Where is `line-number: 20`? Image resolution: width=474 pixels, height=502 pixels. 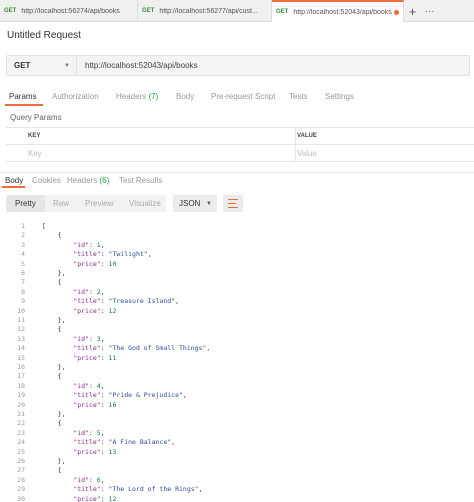
line-number: 20 is located at coordinates (21, 404).